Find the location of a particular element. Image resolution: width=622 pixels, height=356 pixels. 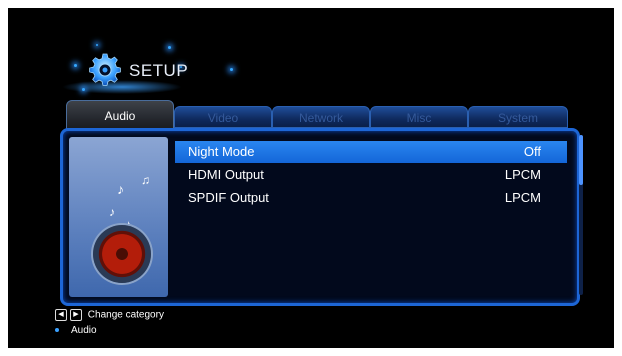

scrollbar is located at coordinates (581, 215).